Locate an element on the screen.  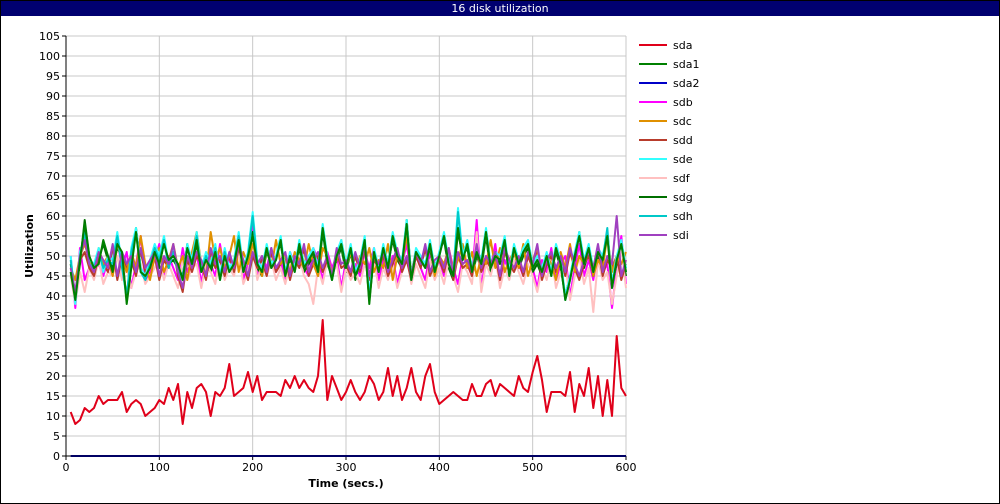
legend-label-sdd: sdd is located at coordinates (683, 140).